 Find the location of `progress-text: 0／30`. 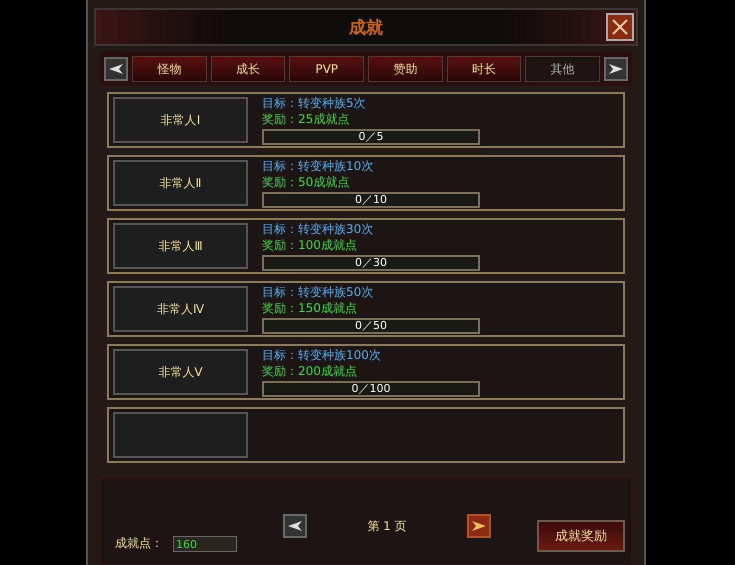

progress-text: 0／30 is located at coordinates (371, 262).